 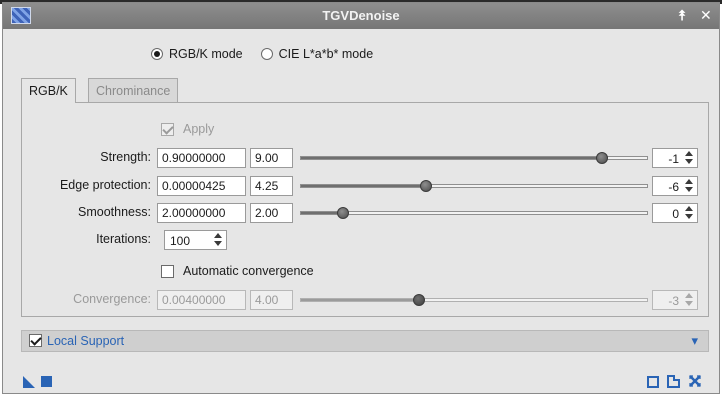 I want to click on title-bar: TGVDenoise ⯭ ✕, so click(x=361, y=16).